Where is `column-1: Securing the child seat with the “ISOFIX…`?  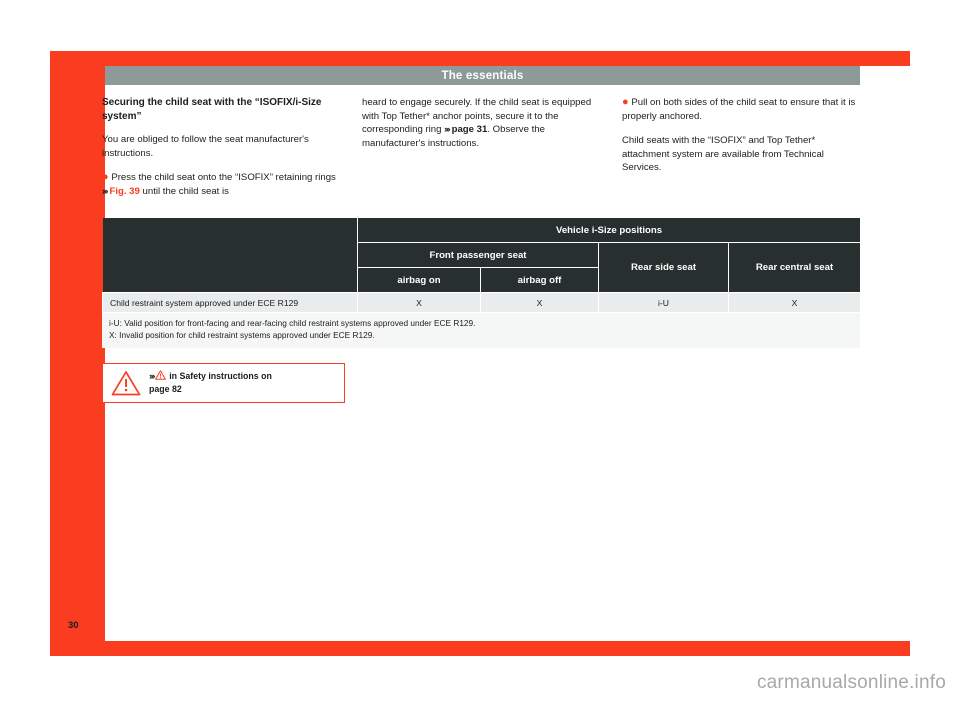 column-1: Securing the child seat with the “ISOFIX… is located at coordinates (221, 153).